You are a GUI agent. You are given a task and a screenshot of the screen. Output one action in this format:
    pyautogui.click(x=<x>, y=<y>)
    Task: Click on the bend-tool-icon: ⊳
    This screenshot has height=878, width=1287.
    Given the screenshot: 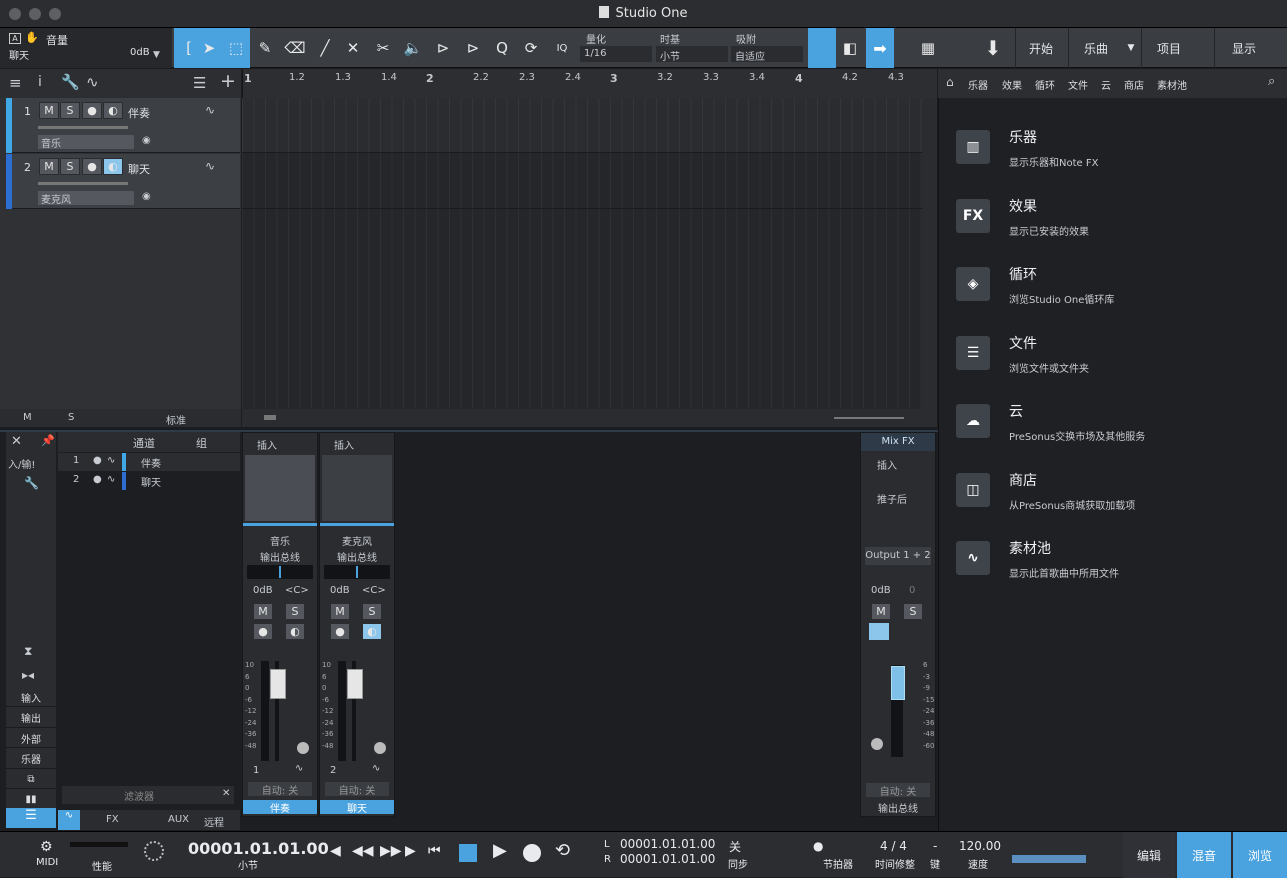 What is the action you would take?
    pyautogui.click(x=443, y=48)
    